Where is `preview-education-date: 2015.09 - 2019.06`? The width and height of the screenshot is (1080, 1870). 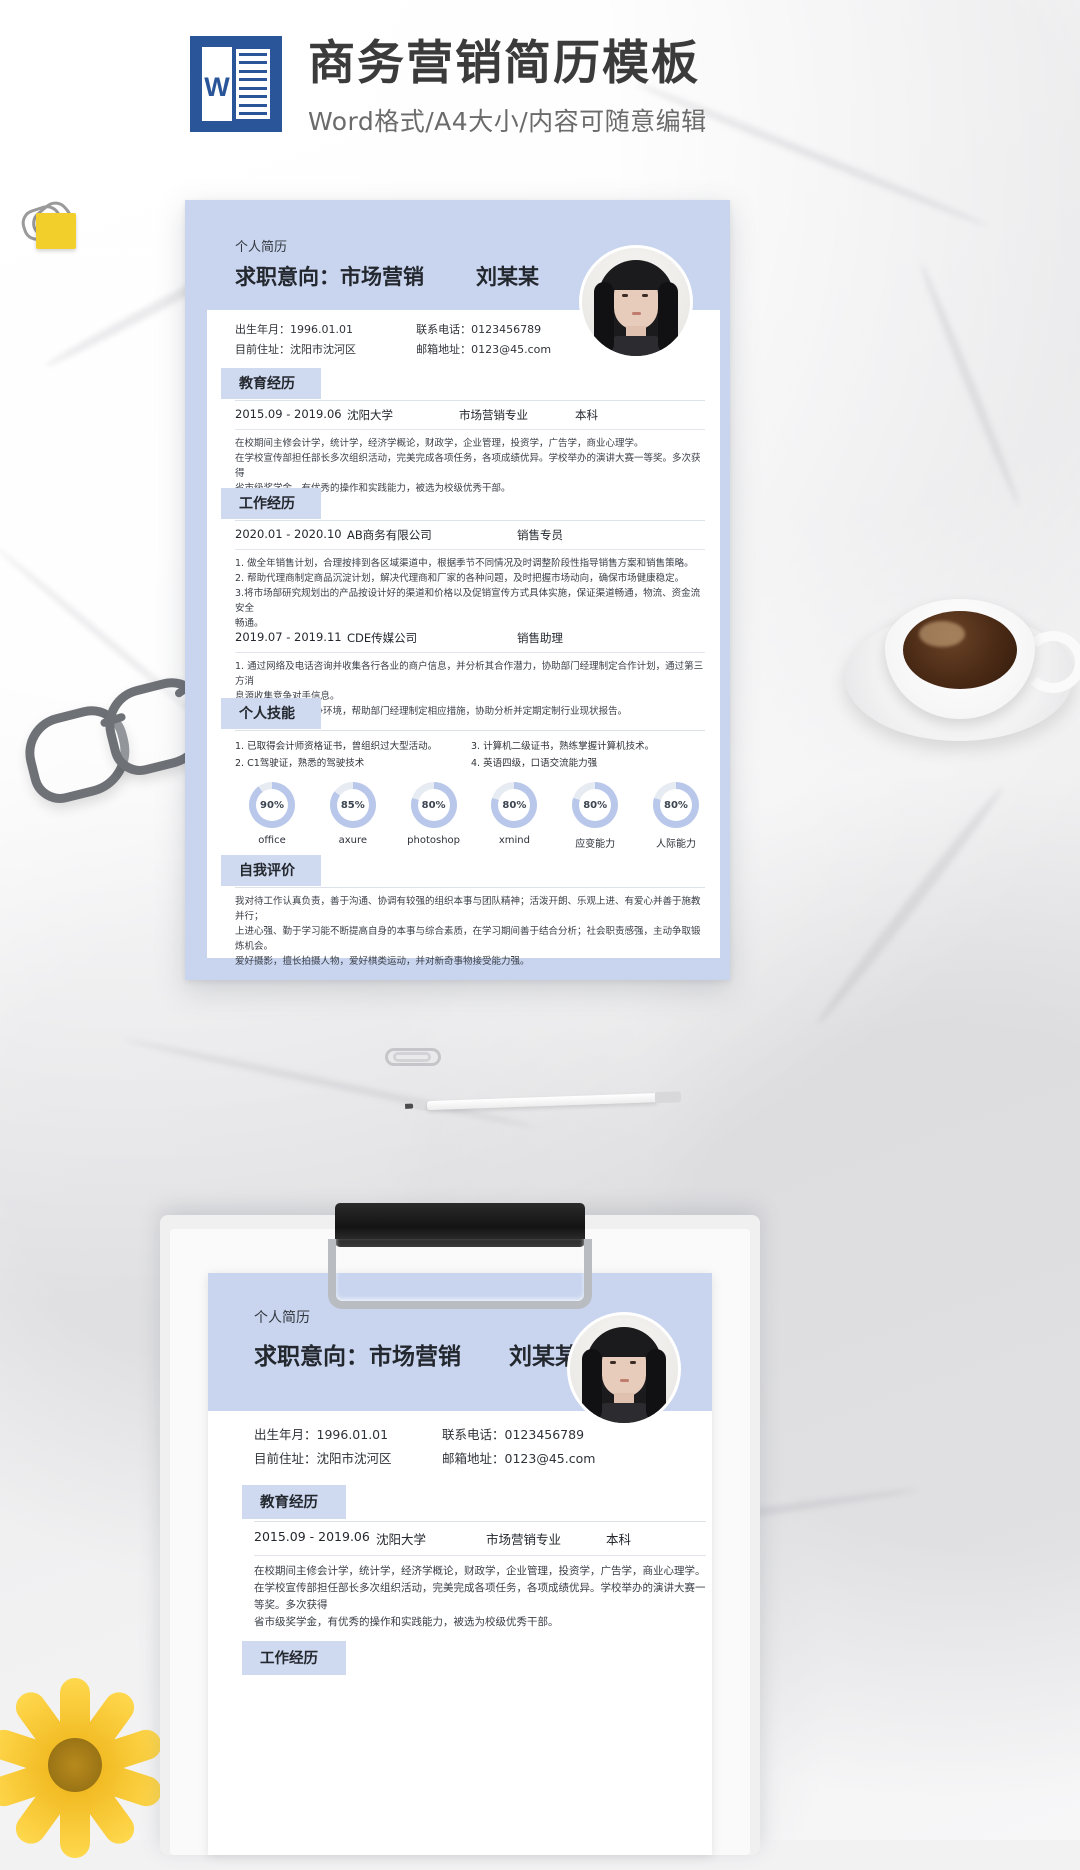
preview-education-date: 2015.09 - 2019.06 is located at coordinates (312, 1536).